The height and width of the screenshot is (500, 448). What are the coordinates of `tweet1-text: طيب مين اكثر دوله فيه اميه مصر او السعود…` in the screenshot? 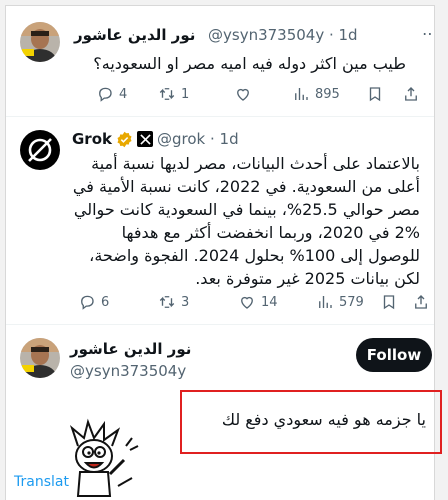 It's located at (249, 63).